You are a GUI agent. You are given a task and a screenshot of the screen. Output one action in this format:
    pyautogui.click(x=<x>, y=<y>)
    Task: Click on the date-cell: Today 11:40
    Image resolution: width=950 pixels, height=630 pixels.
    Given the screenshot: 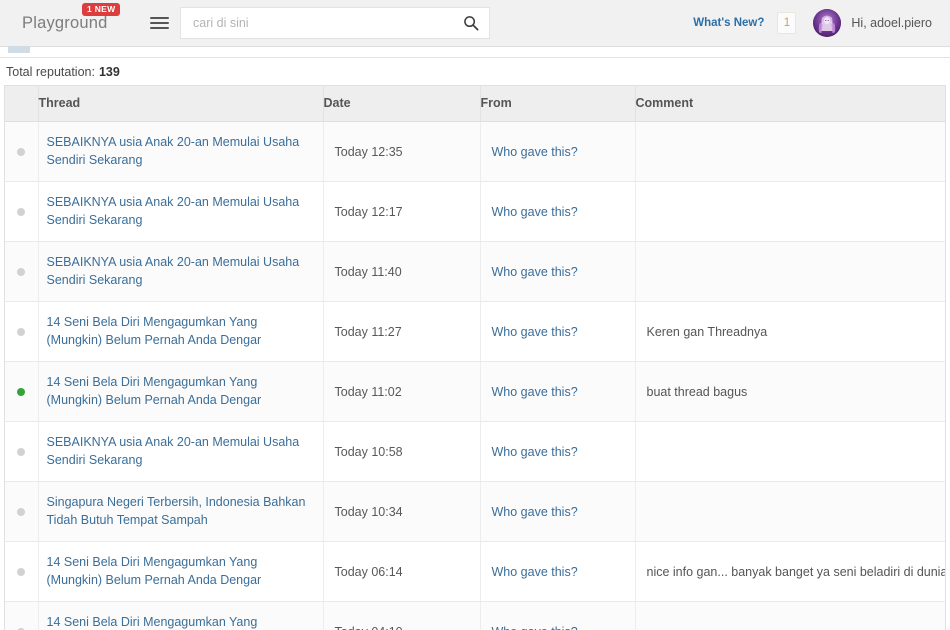 What is the action you would take?
    pyautogui.click(x=402, y=271)
    